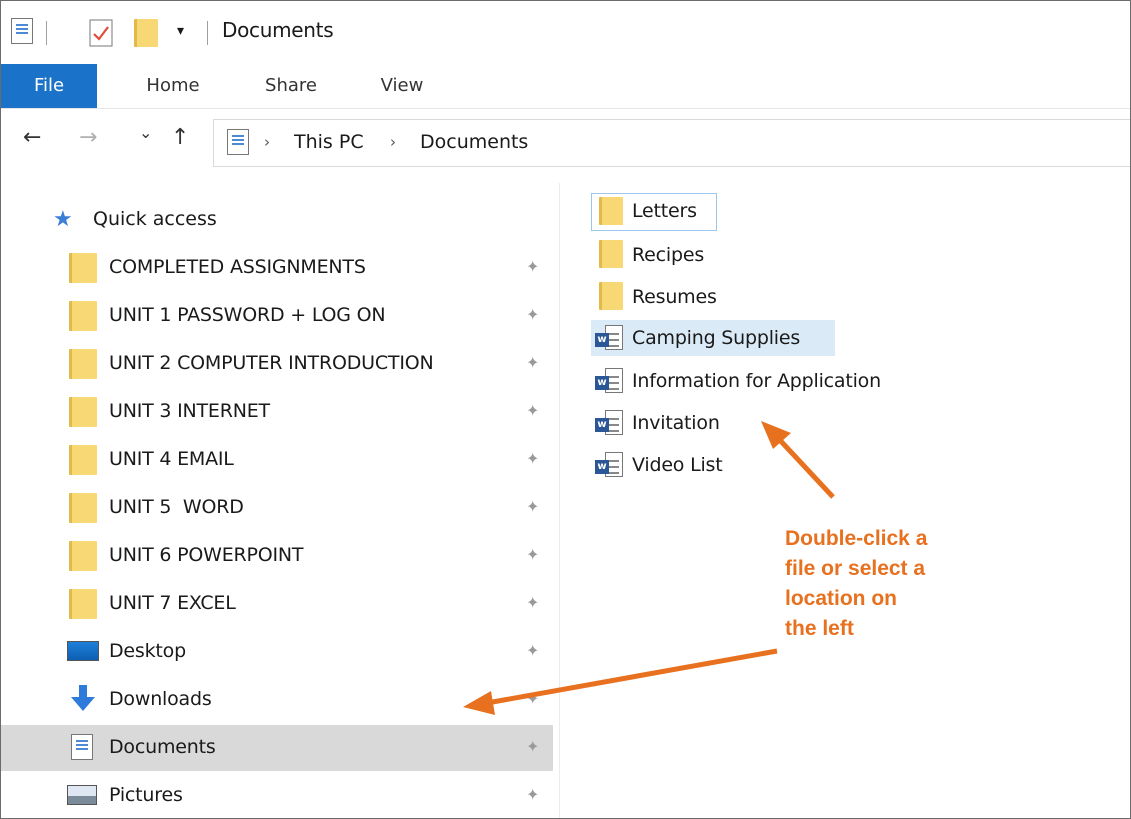 This screenshot has height=819, width=1131. What do you see at coordinates (620, 681) in the screenshot?
I see `arrow-to-nav-pane` at bounding box center [620, 681].